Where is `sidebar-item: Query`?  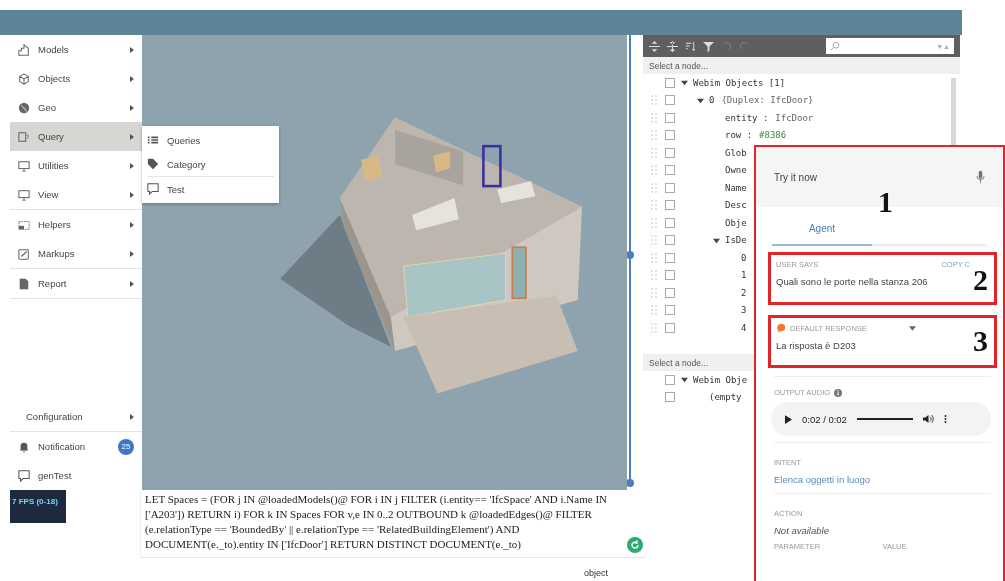
sidebar-item: Query is located at coordinates (76, 136).